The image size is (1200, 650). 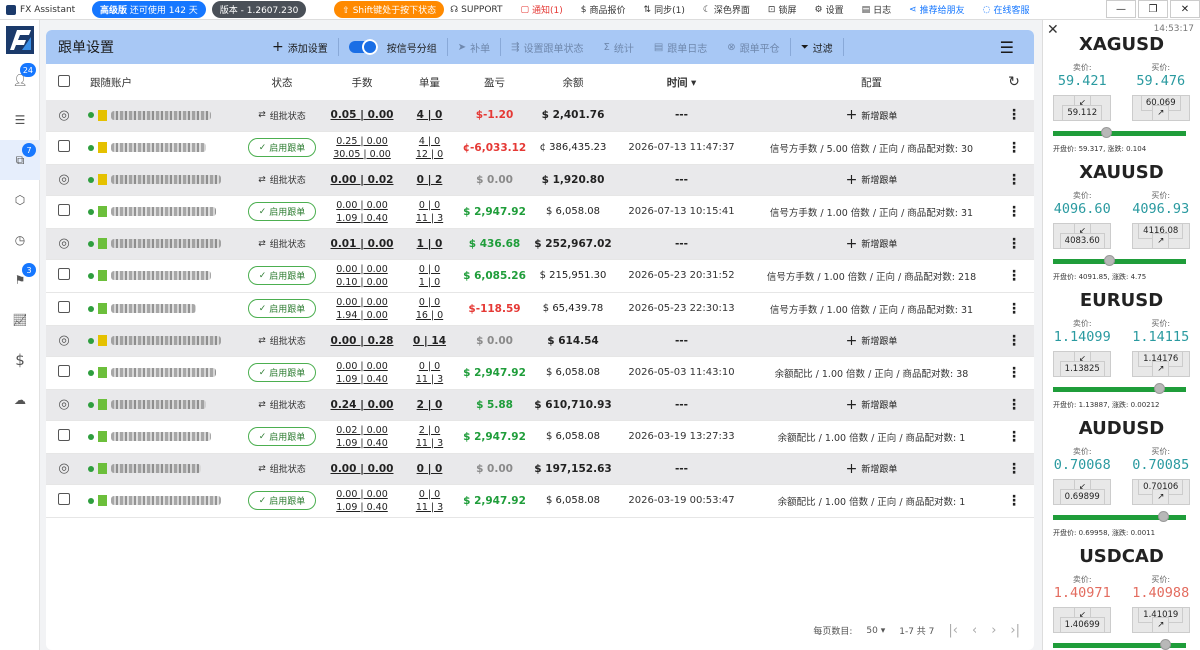 I want to click on count-total: 16 | 0, so click(x=429, y=315).